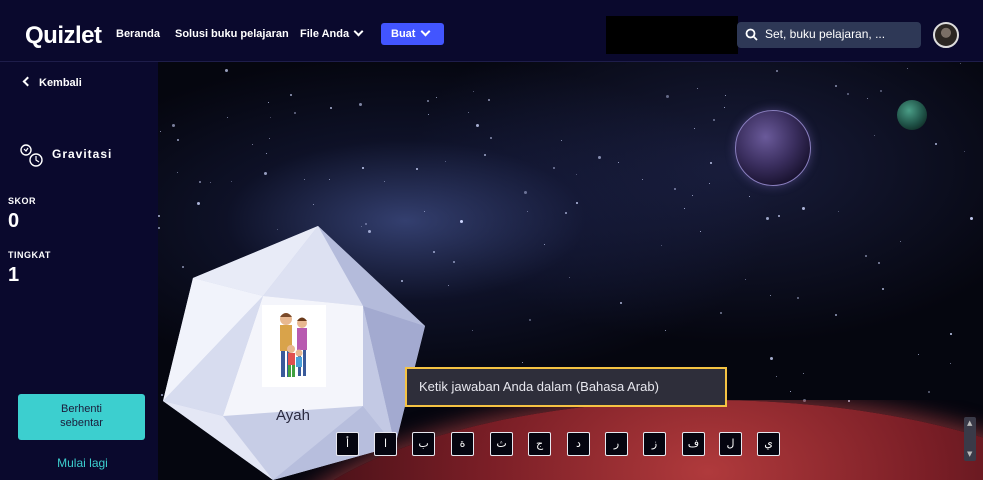 Image resolution: width=983 pixels, height=480 pixels. I want to click on quizlet-logo: Quizlet, so click(63, 36).